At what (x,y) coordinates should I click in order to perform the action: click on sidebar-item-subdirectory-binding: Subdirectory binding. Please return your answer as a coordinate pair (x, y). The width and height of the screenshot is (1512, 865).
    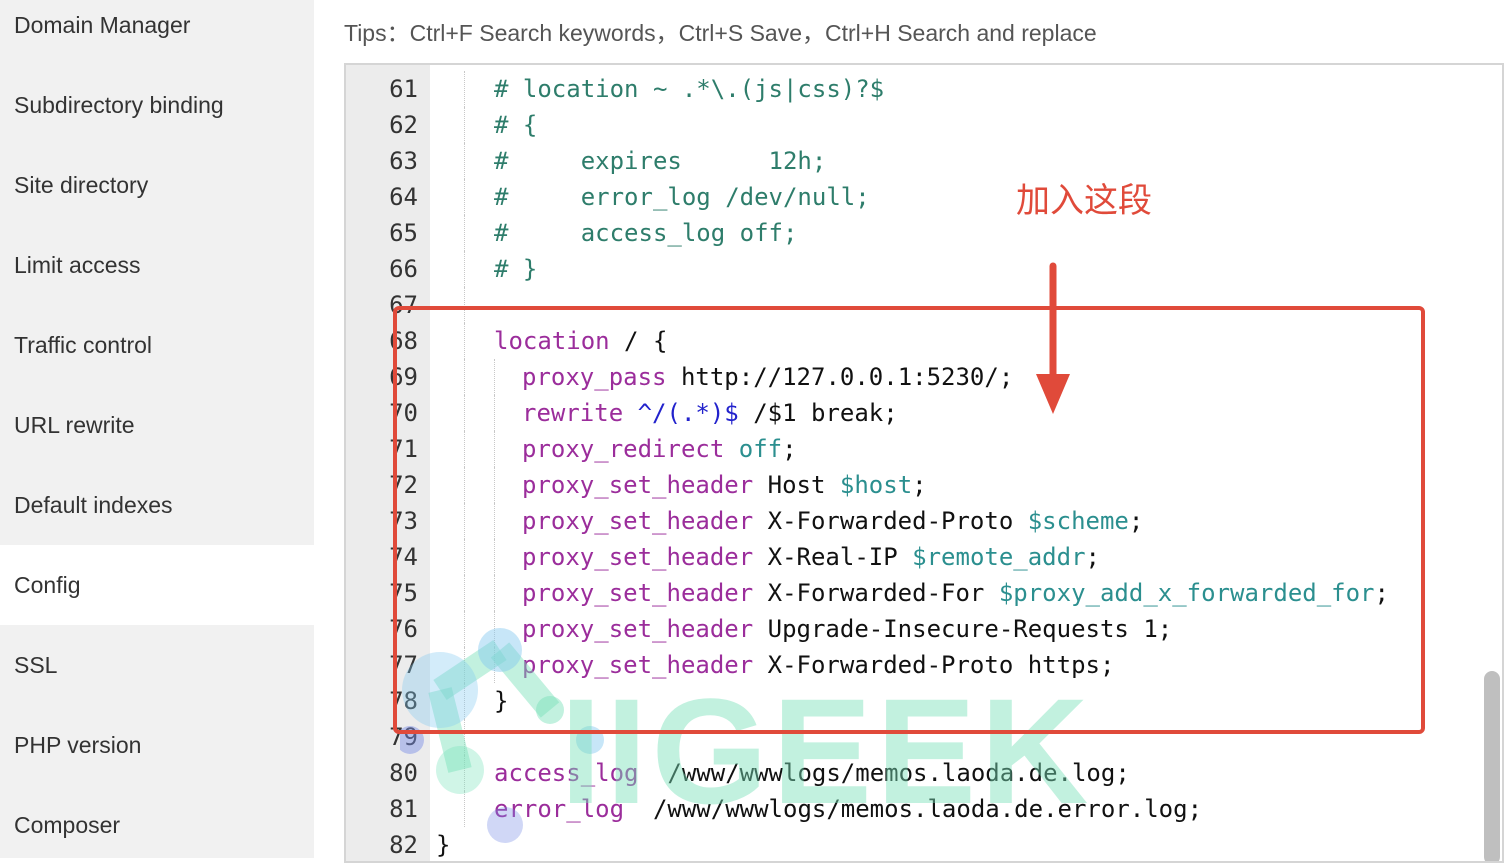
    Looking at the image, I should click on (157, 105).